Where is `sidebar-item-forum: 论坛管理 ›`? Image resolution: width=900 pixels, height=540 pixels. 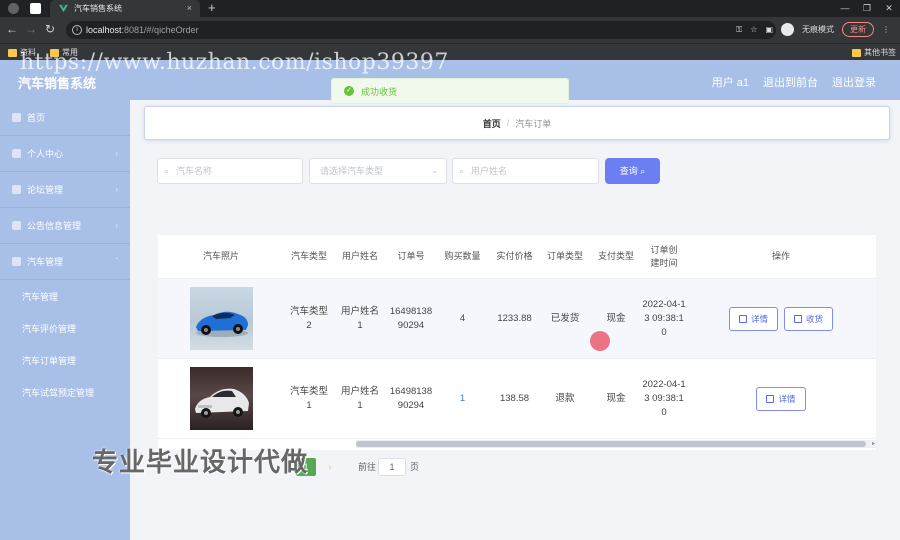 sidebar-item-forum: 论坛管理 › is located at coordinates (65, 190).